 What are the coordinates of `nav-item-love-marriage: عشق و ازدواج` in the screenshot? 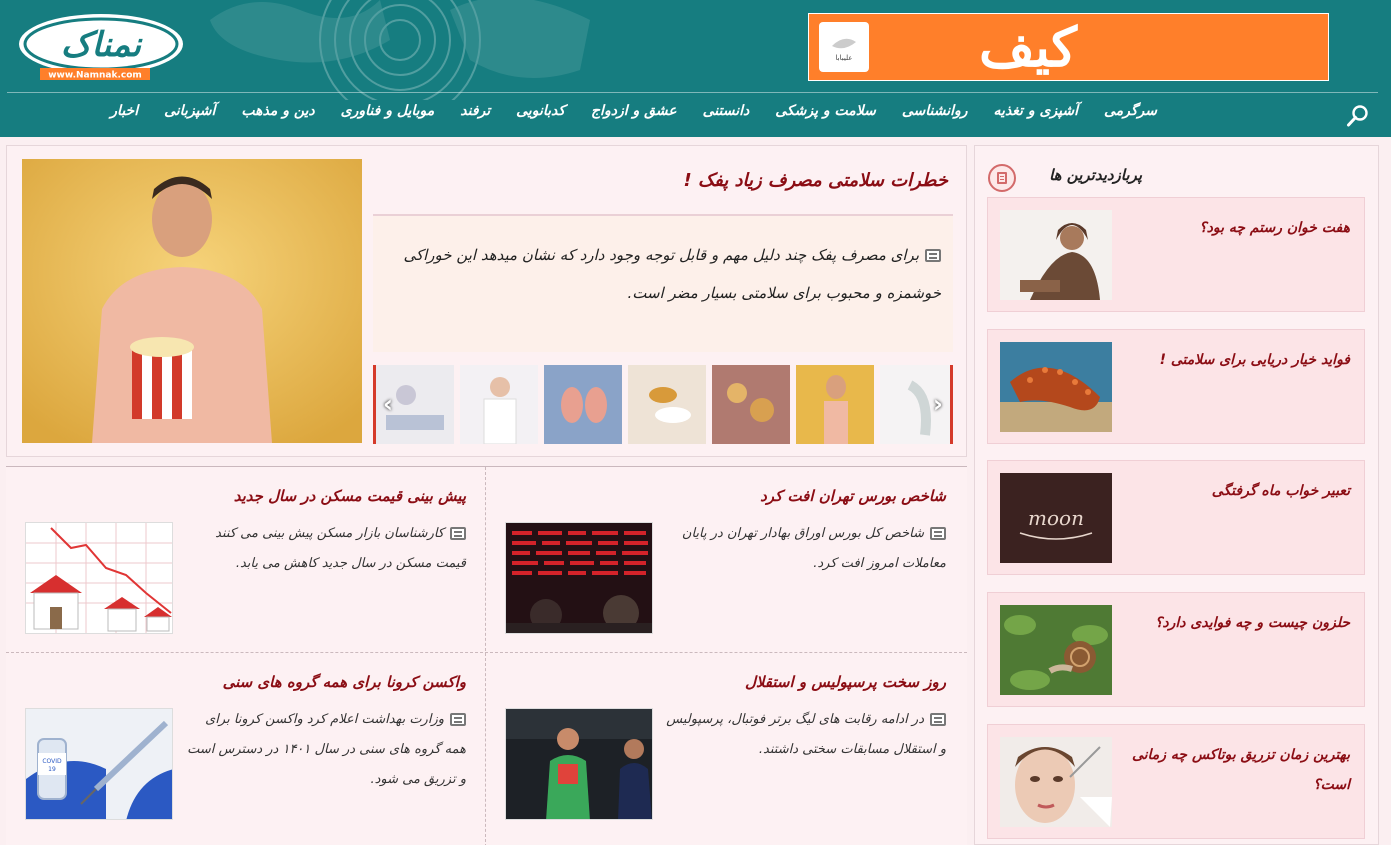 It's located at (634, 111).